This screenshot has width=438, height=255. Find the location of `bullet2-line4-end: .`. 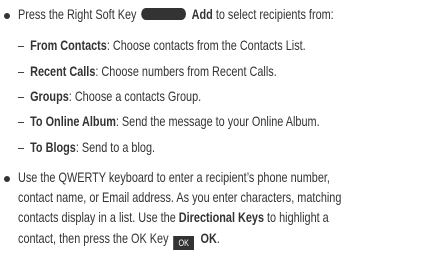

bullet2-line4-end: . is located at coordinates (218, 238).